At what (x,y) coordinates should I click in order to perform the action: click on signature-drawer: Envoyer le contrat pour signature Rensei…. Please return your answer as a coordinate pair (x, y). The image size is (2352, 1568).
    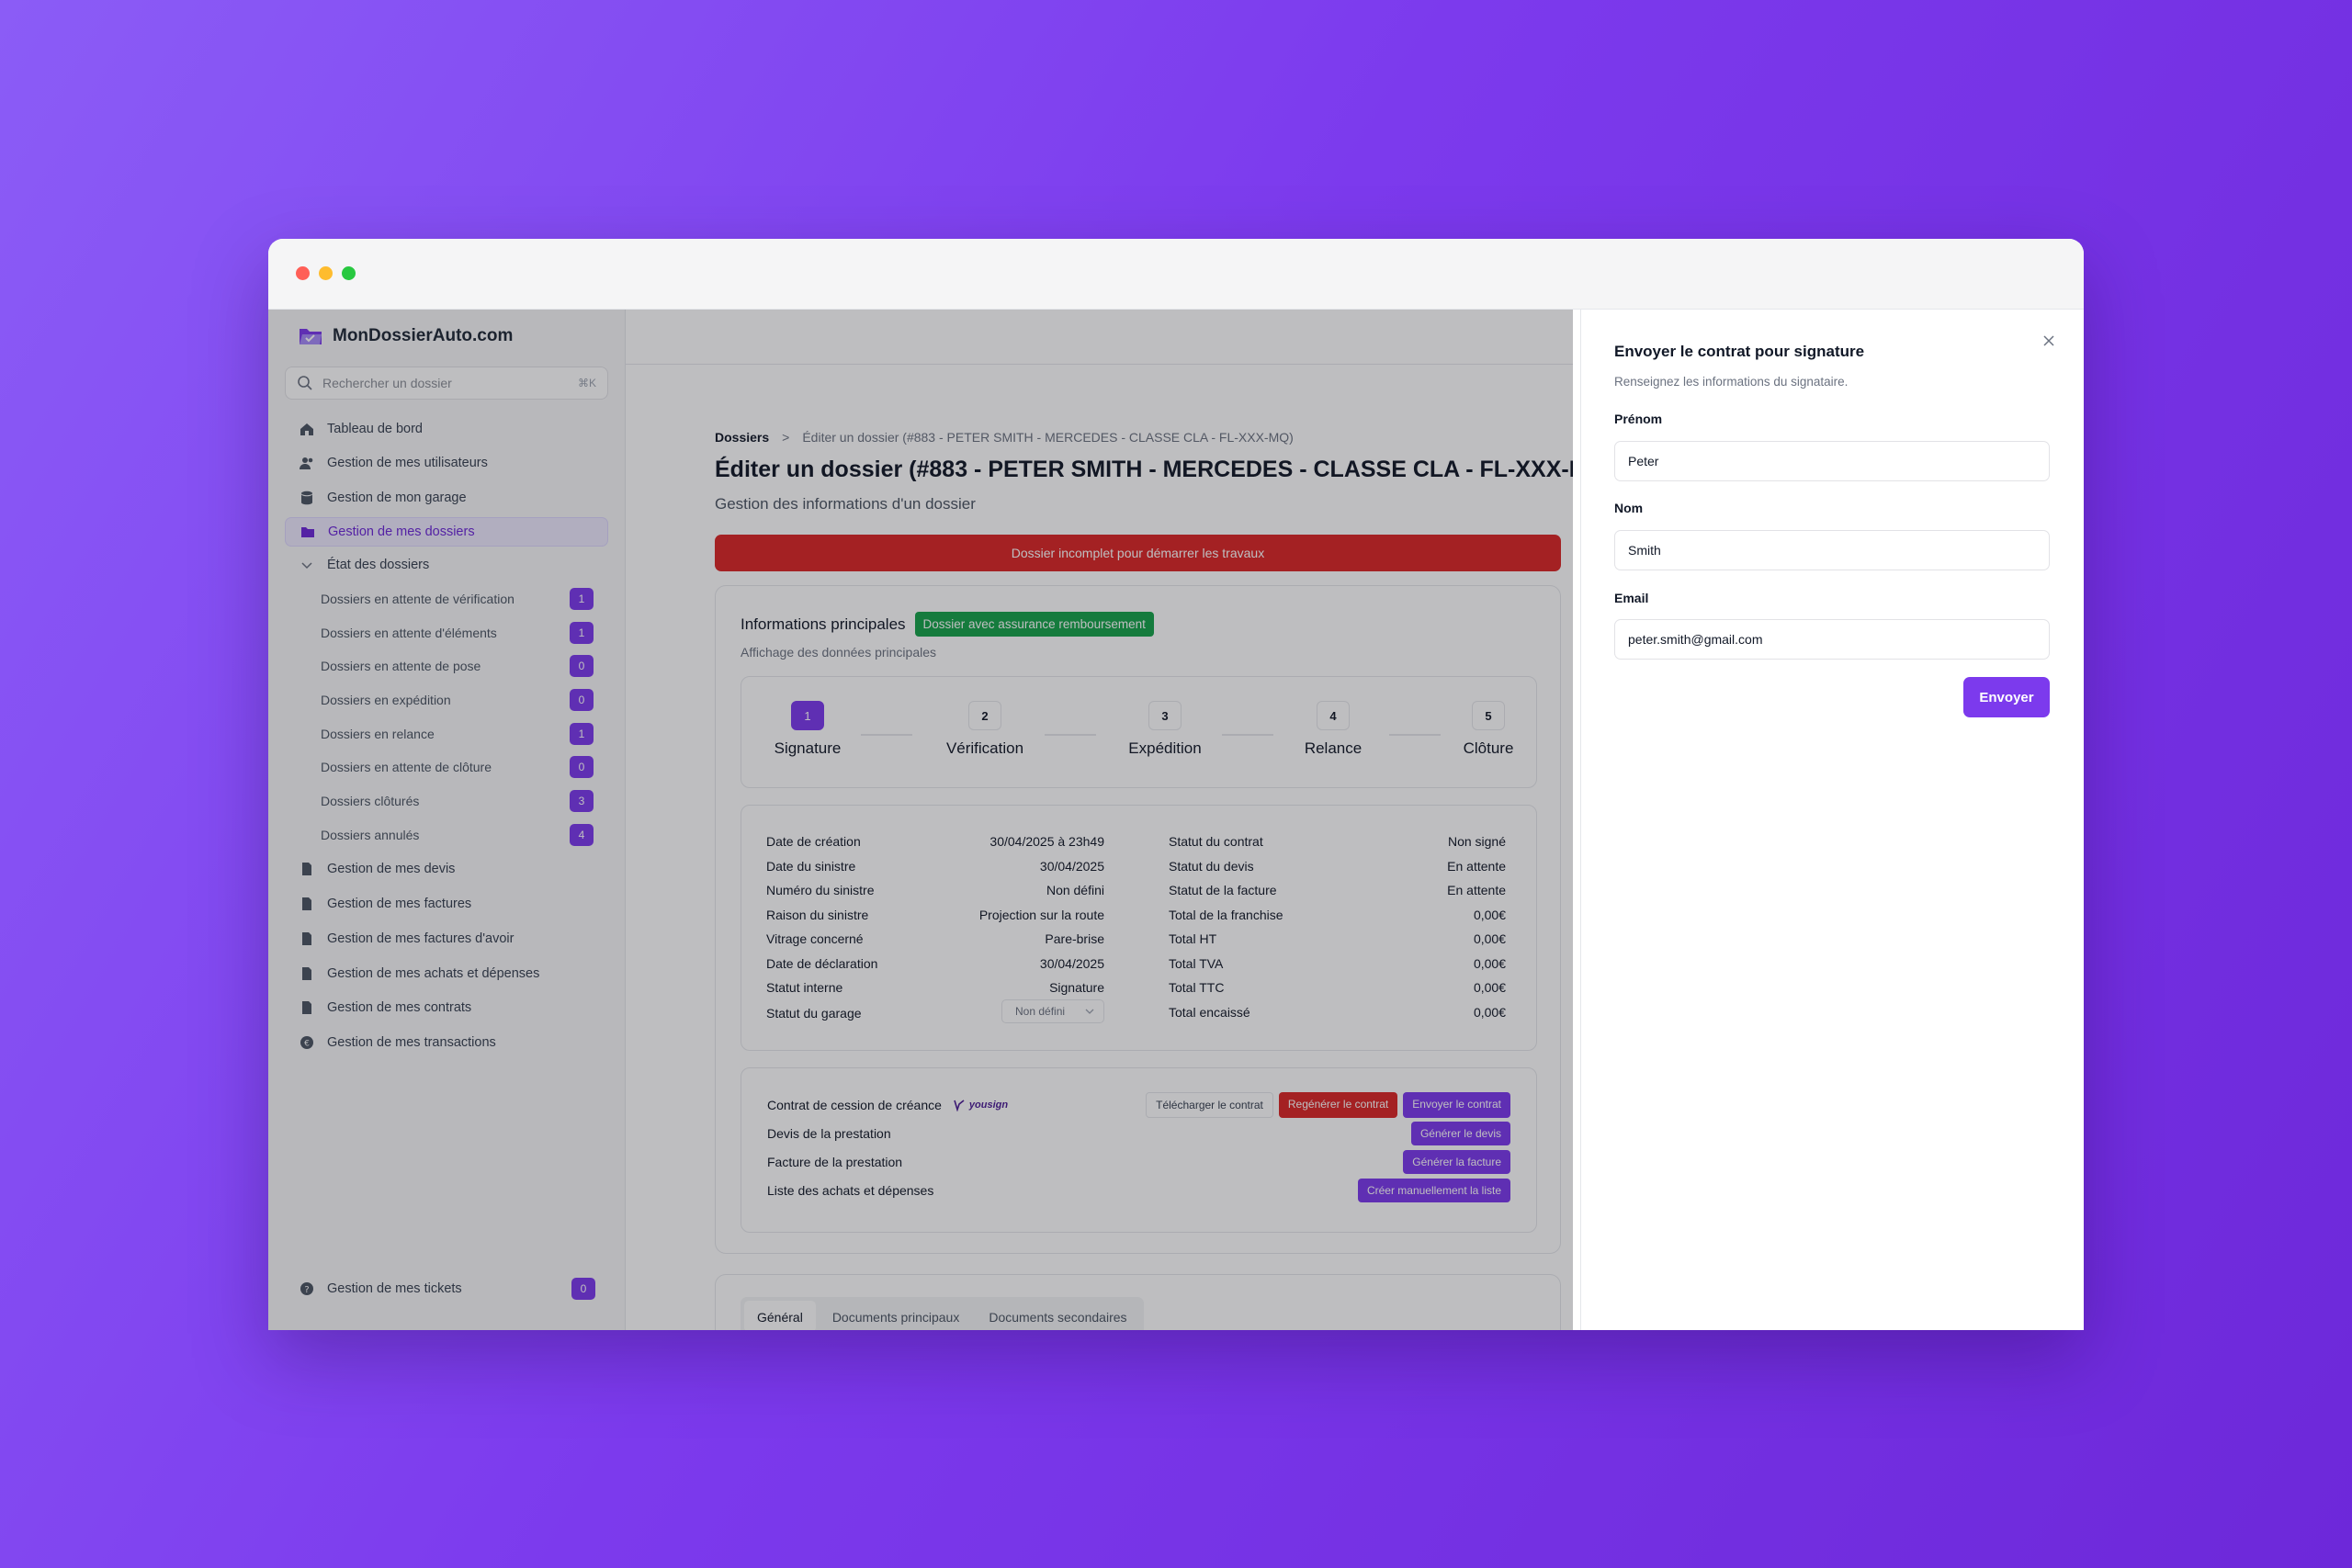
    Looking at the image, I should click on (1832, 820).